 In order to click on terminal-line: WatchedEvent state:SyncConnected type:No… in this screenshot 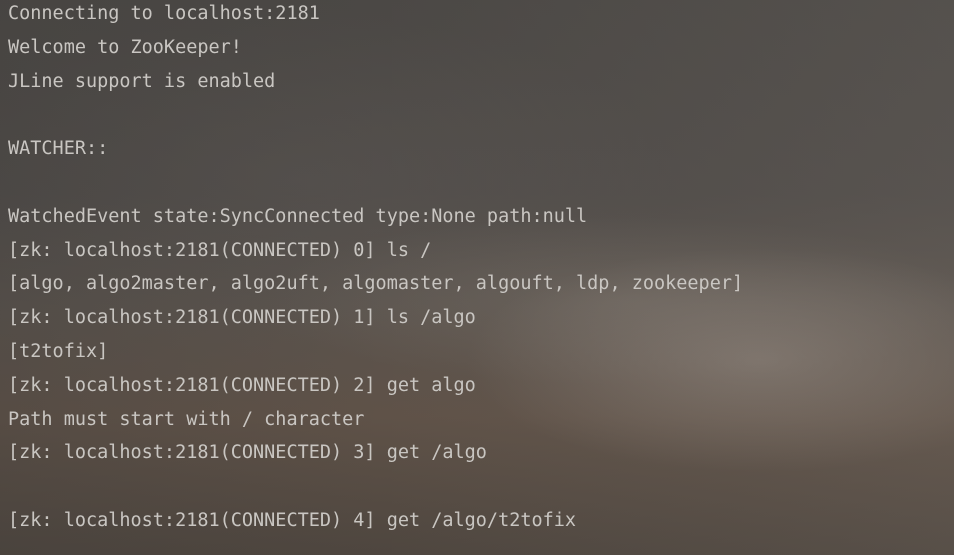, I will do `click(298, 216)`.